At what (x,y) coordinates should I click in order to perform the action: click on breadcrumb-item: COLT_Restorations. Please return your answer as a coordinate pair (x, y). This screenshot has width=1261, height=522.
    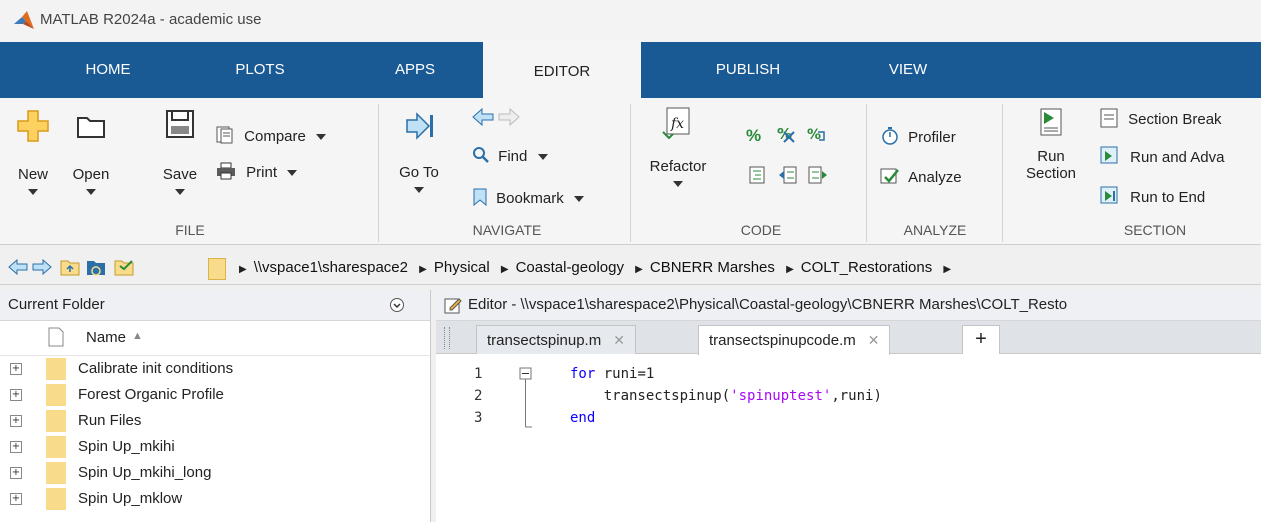
    Looking at the image, I should click on (866, 267).